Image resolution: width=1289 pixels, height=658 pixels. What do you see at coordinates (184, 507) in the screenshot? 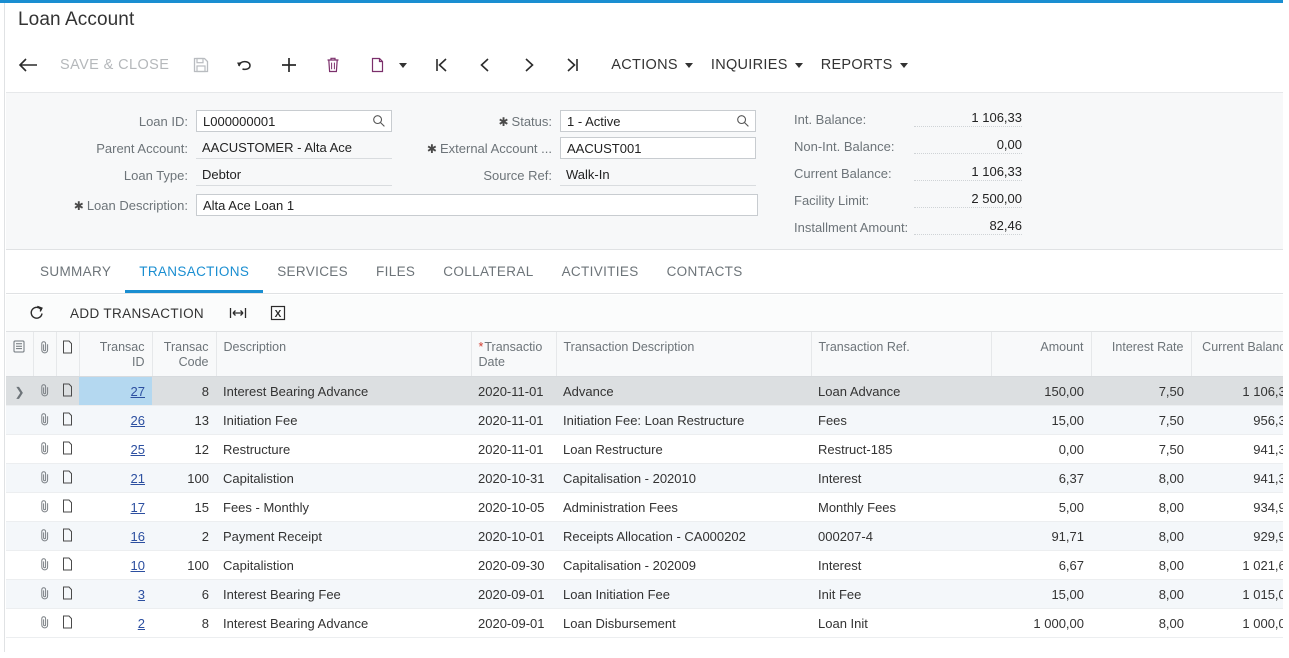
I see `cell-transac-code: 15` at bounding box center [184, 507].